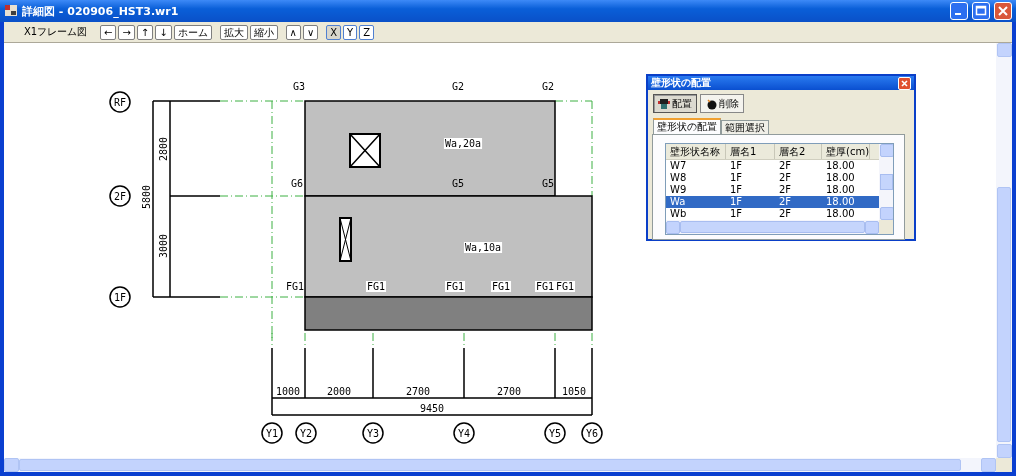 This screenshot has width=1016, height=476. Describe the element at coordinates (592, 433) in the screenshot. I see `grid-marker: Y6` at that location.